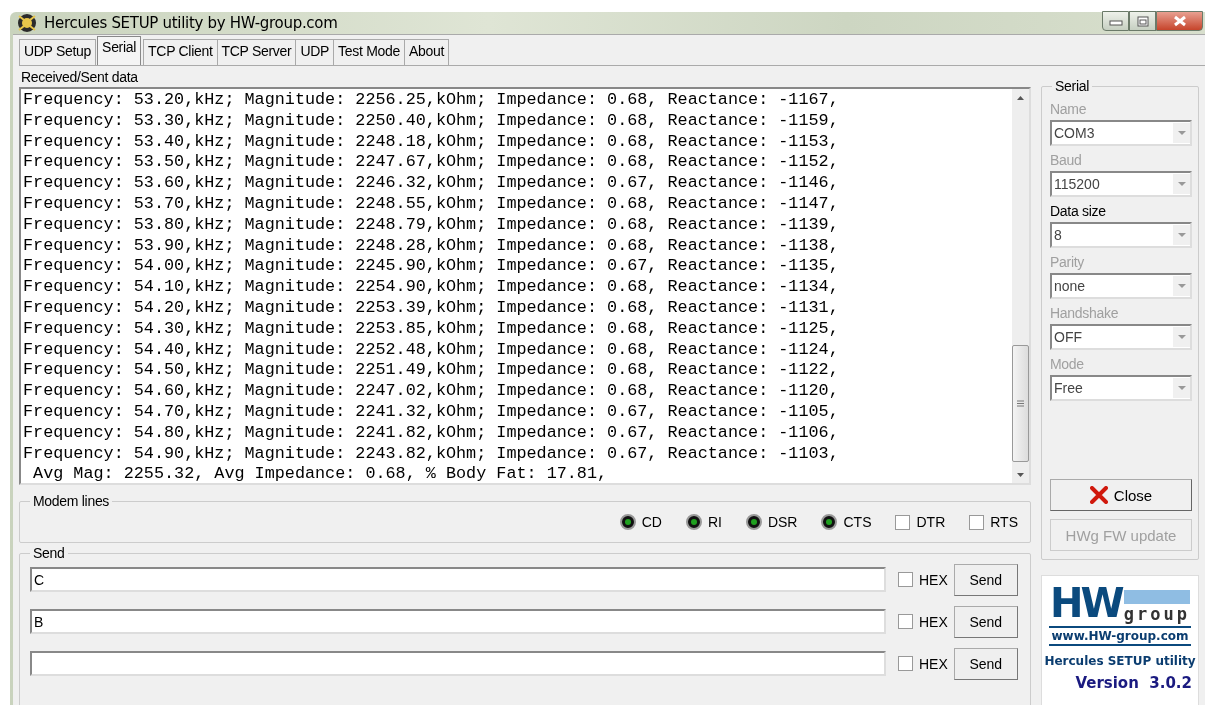 This screenshot has height=705, width=1205. I want to click on data-line: Frequency: 53.50,kHz; Magnitude: 2247.67,kOhm; Impedance: 0.68, Reactance: -1152,, so click(431, 163).